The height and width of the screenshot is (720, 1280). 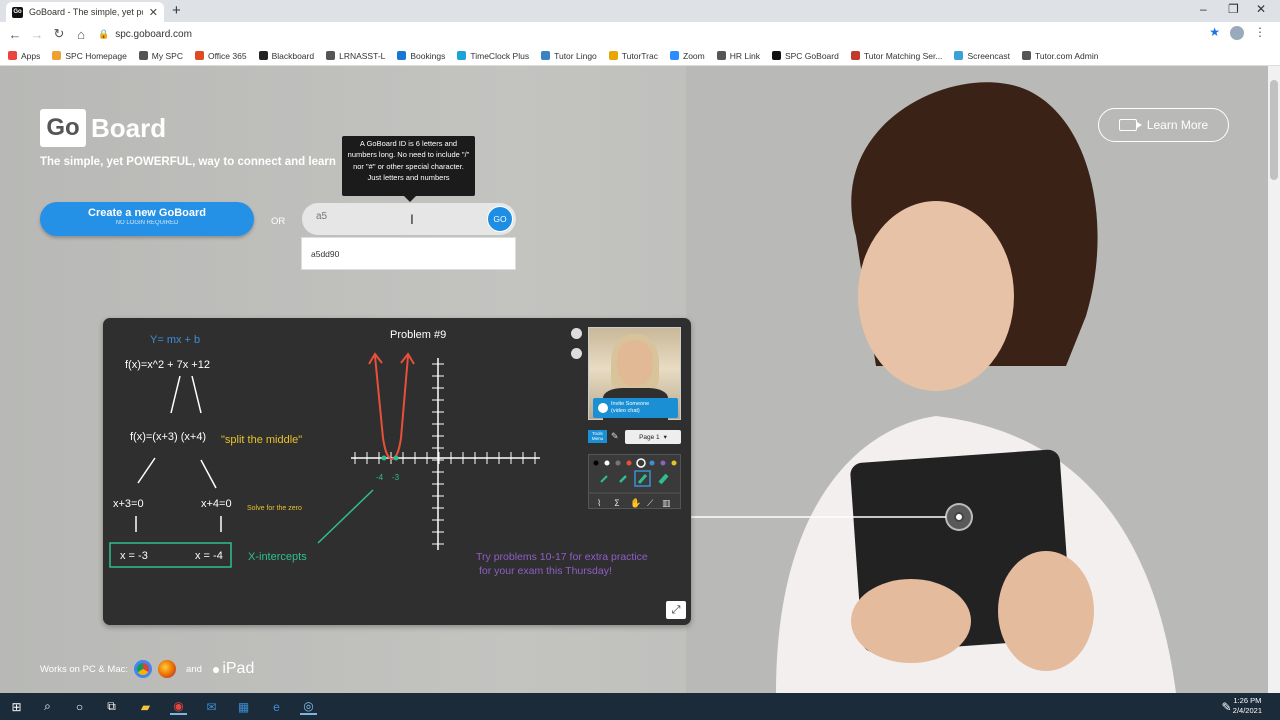 I want to click on page-select: Page 1 ▾, so click(x=653, y=437).